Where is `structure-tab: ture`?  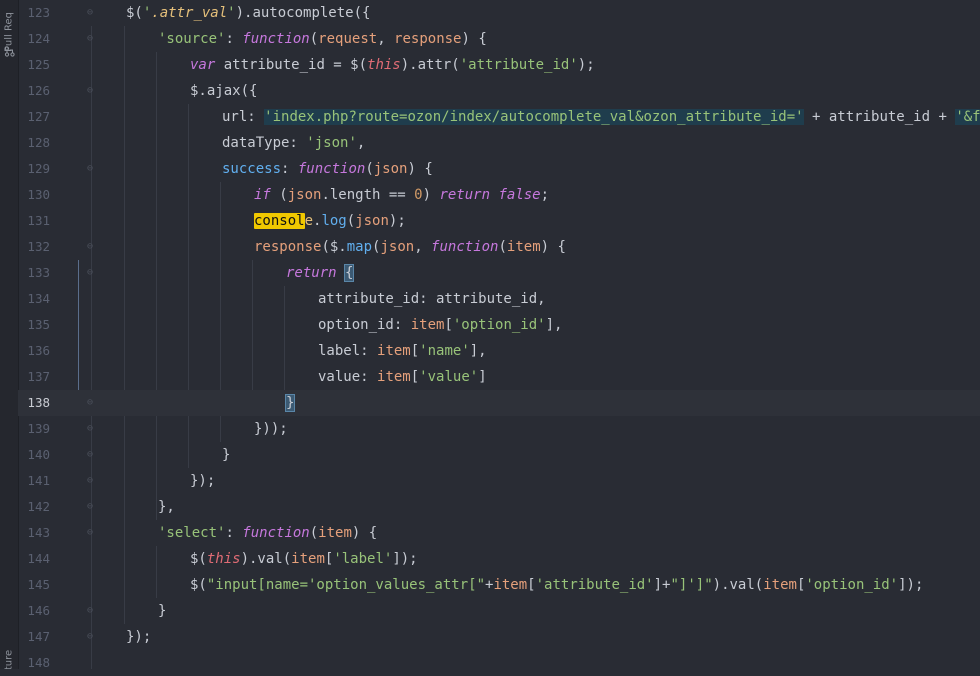 structure-tab: ture is located at coordinates (9, 657).